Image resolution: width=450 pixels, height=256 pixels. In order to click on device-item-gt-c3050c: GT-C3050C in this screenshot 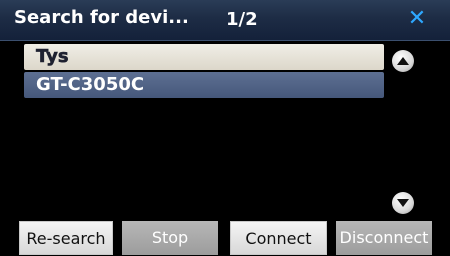, I will do `click(204, 85)`.